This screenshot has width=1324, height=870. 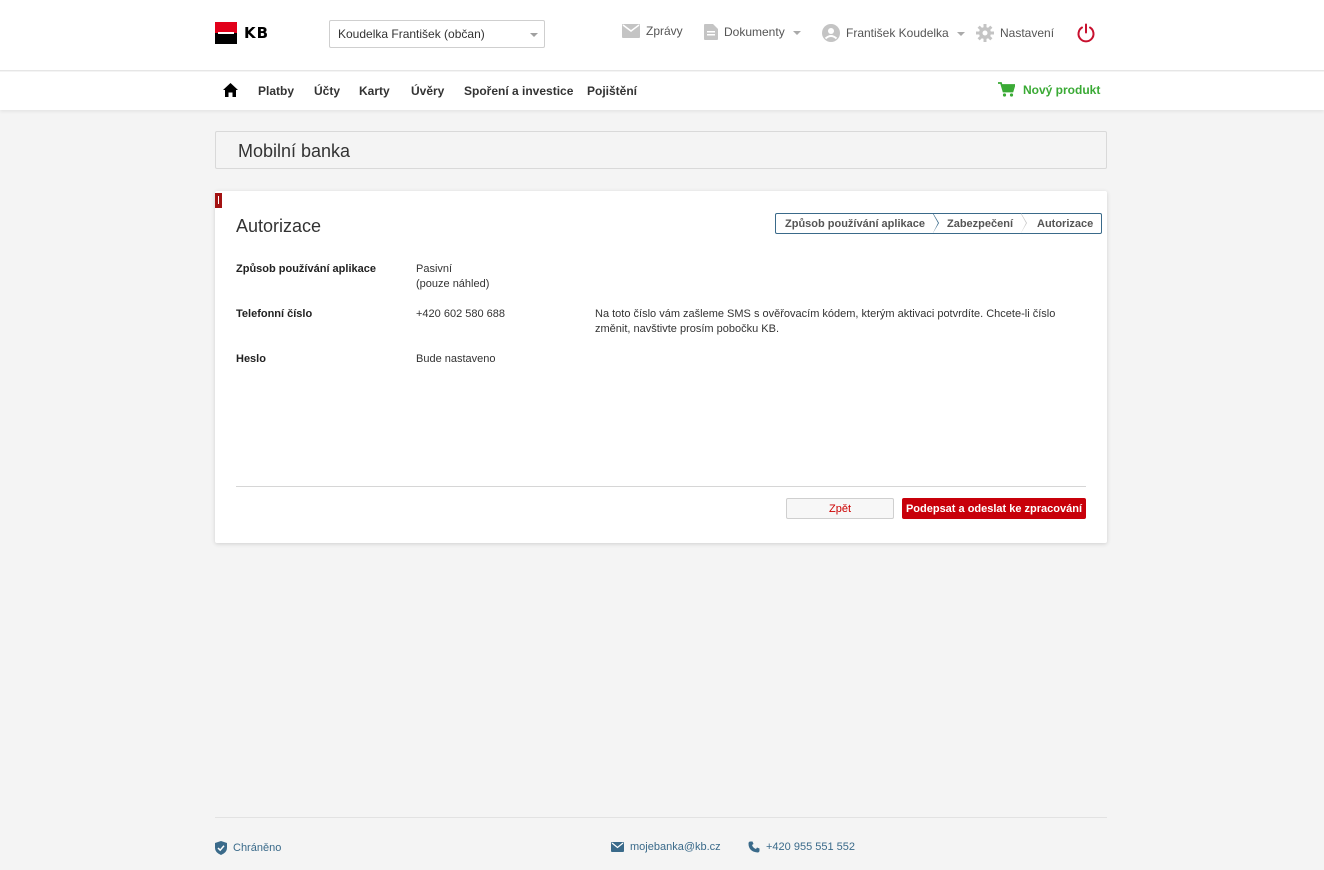 I want to click on messages-label: Zprávy, so click(x=664, y=31).